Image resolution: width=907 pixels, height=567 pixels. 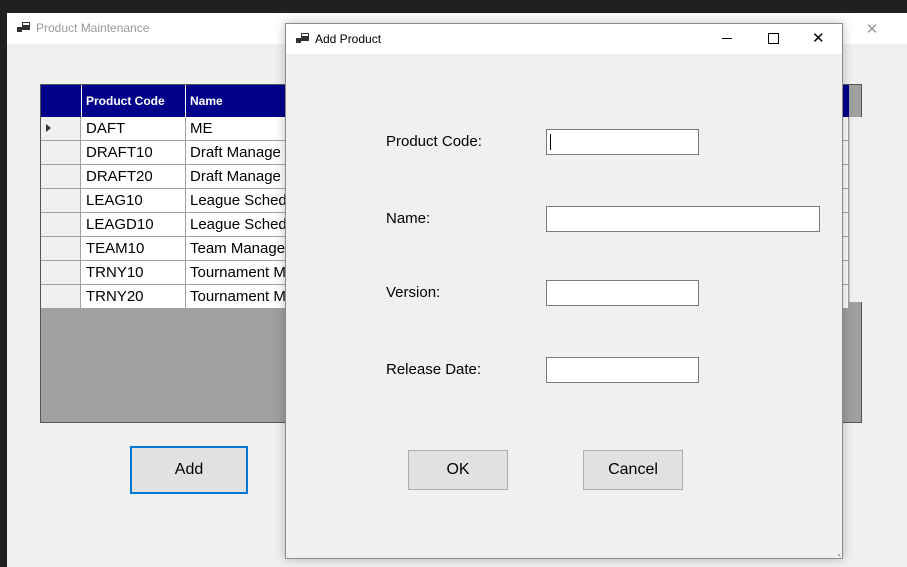 What do you see at coordinates (633, 470) in the screenshot?
I see `cancel-button: Cancel` at bounding box center [633, 470].